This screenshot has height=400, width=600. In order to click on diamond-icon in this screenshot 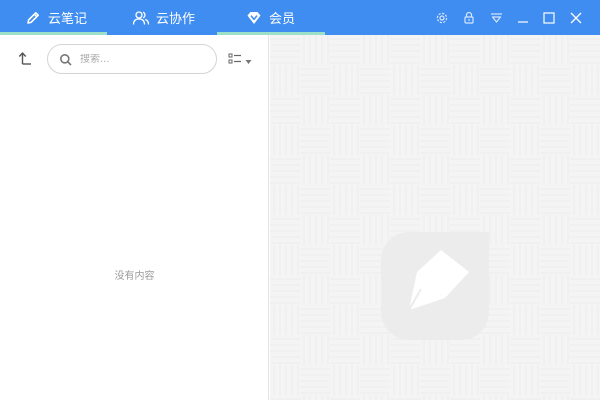, I will do `click(254, 18)`.